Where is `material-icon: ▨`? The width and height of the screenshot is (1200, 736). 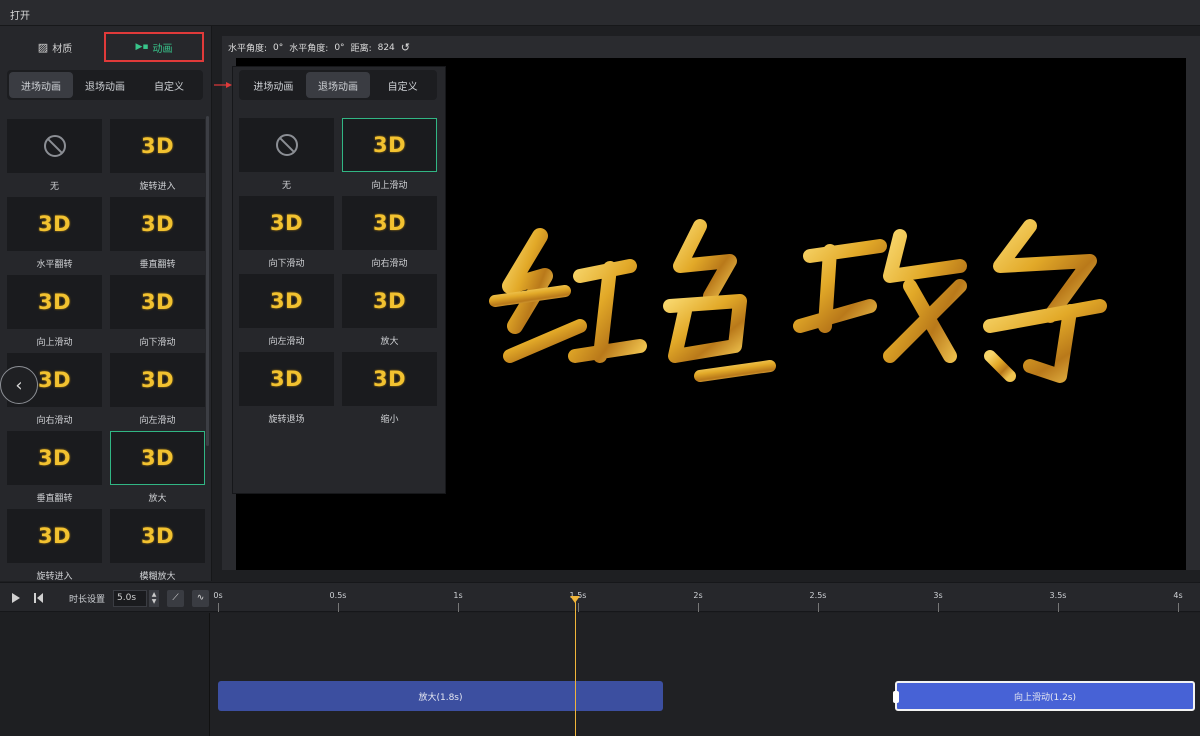 material-icon: ▨ is located at coordinates (43, 47).